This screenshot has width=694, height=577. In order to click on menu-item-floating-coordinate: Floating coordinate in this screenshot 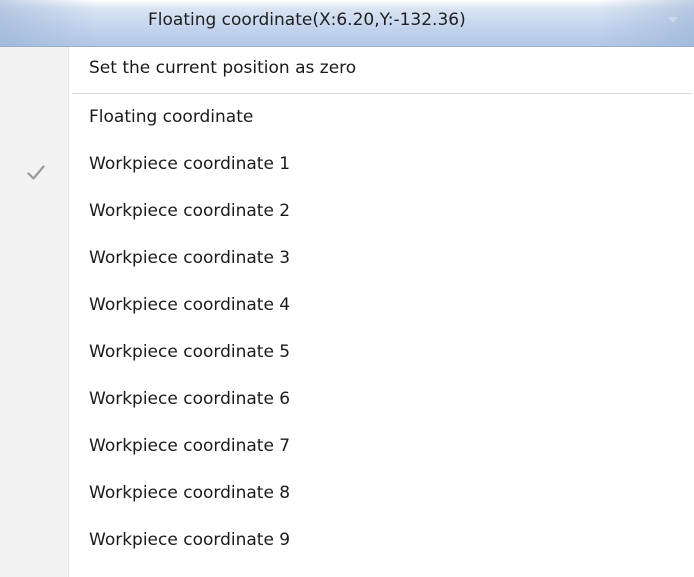, I will do `click(382, 119)`.